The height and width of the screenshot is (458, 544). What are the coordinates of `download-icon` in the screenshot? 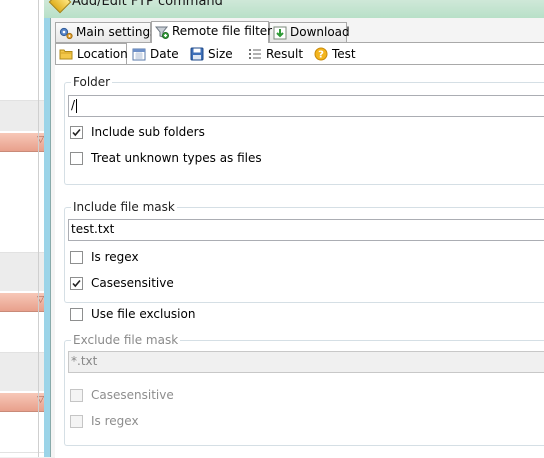 It's located at (280, 33).